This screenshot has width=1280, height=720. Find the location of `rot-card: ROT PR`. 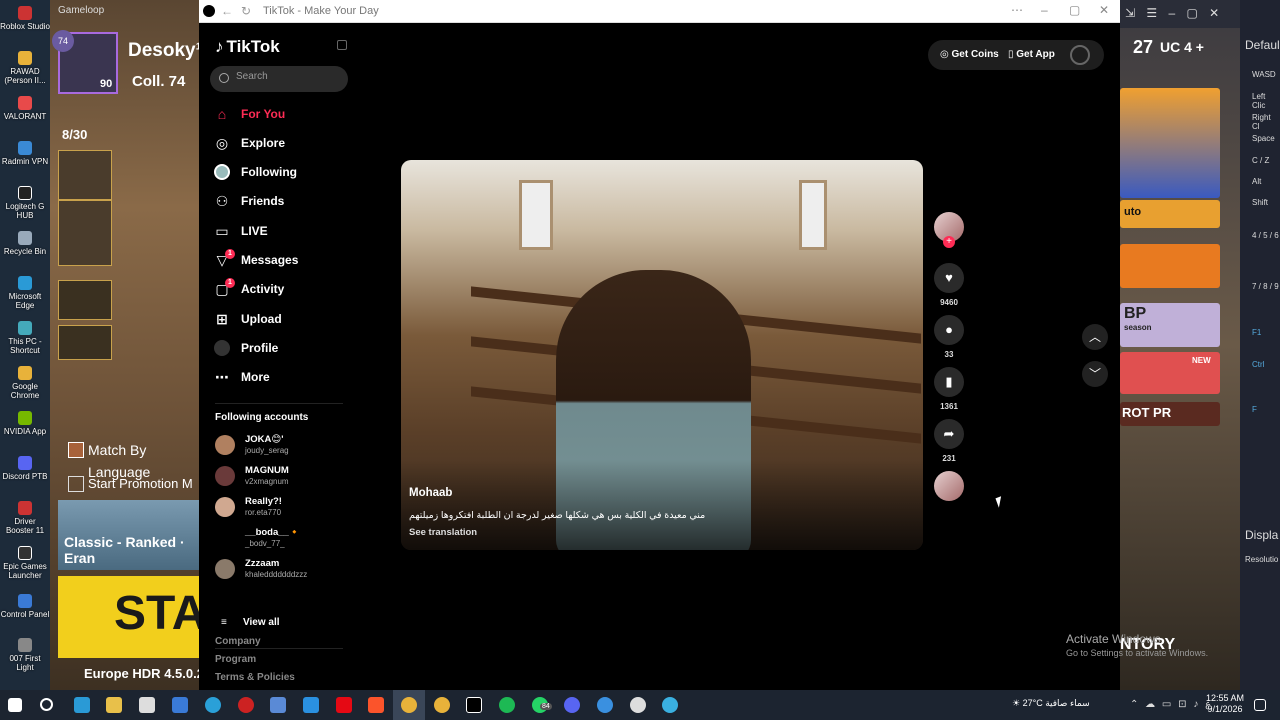

rot-card: ROT PR is located at coordinates (1170, 414).